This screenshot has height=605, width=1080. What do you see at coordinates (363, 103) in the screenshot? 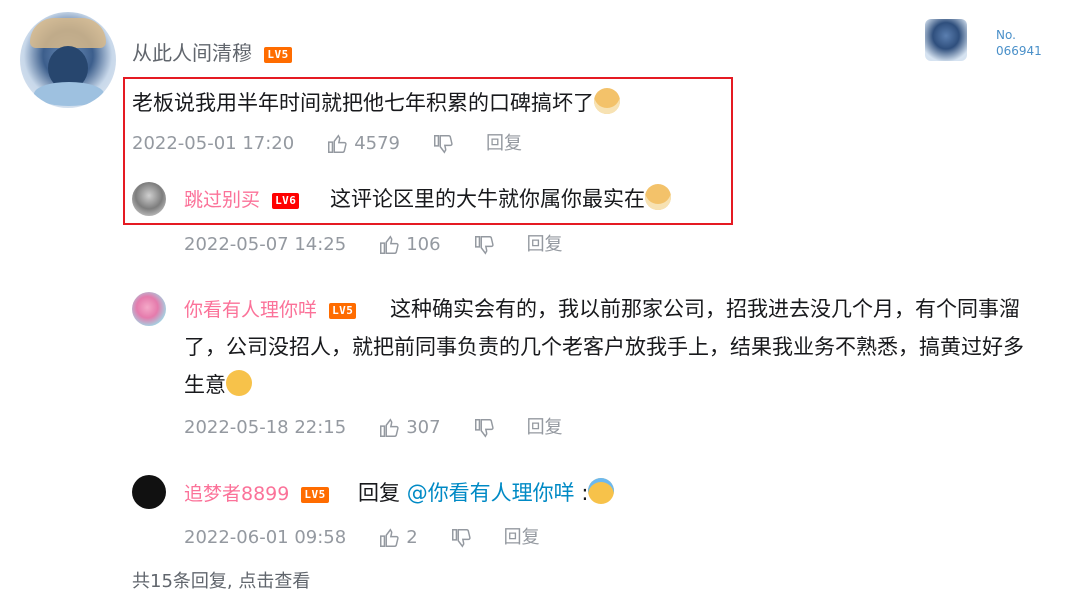
I see `comment-text: 老板说我用半年时间就把他七年积累的口碑搞坏了` at bounding box center [363, 103].